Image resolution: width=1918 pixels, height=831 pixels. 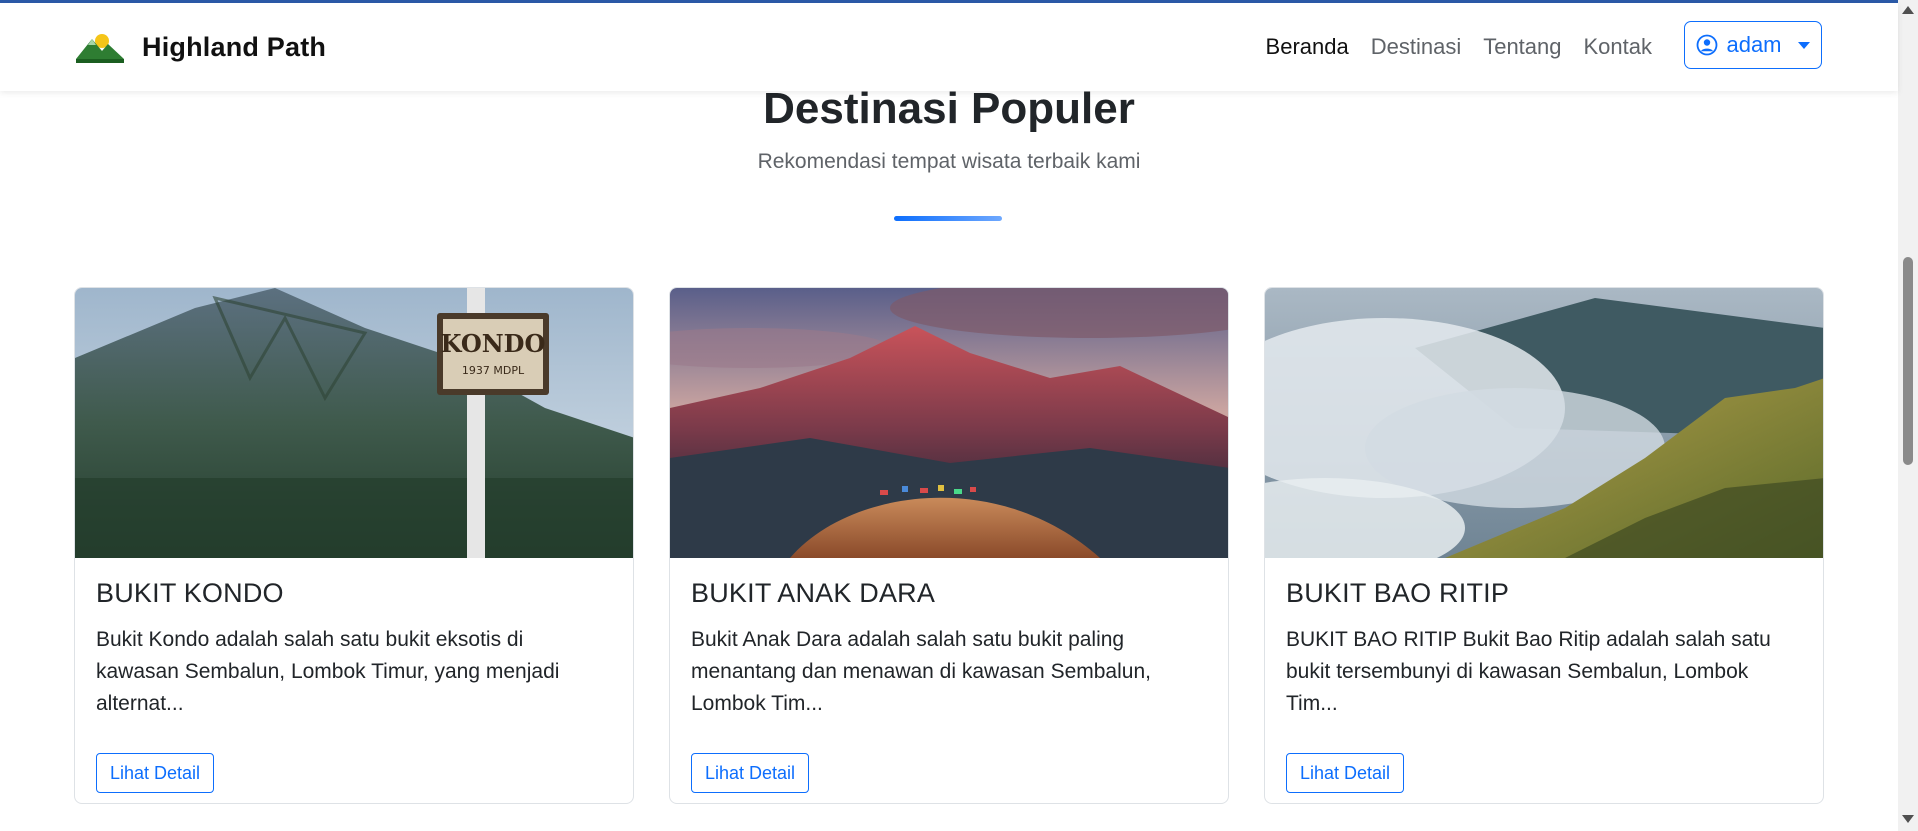 I want to click on nav-link-kontak: Kontak, so click(x=1618, y=47).